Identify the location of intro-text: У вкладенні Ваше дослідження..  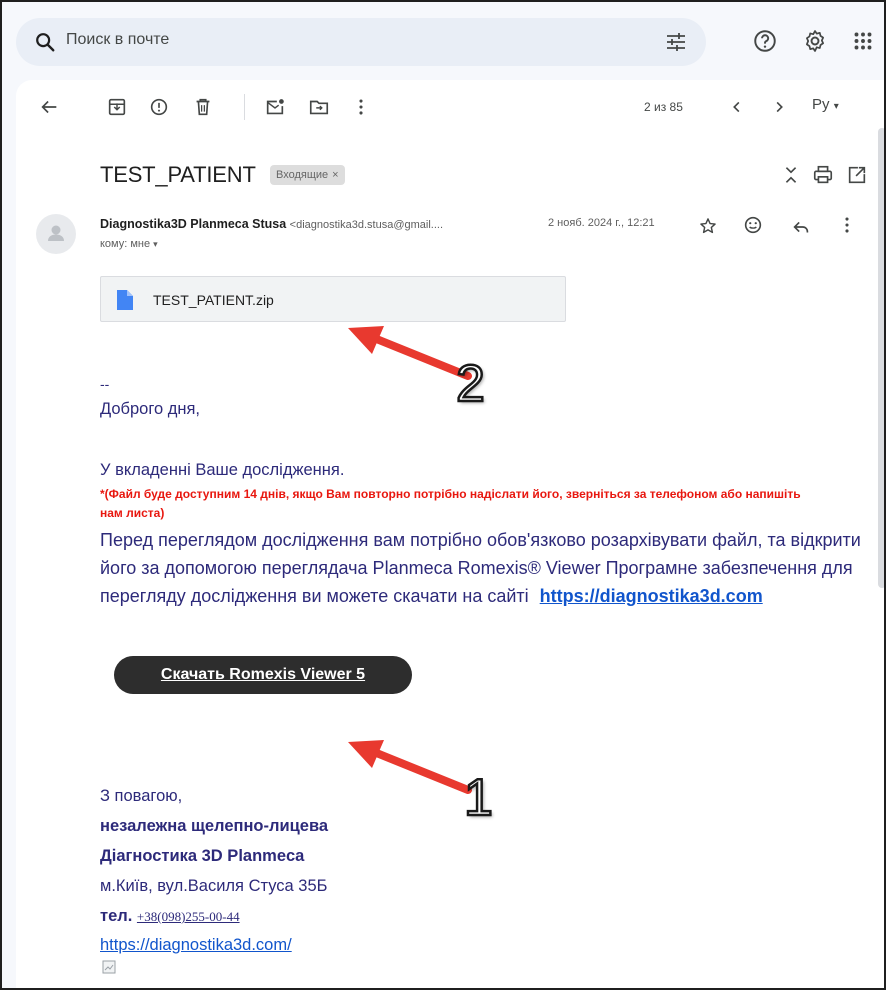
(222, 470).